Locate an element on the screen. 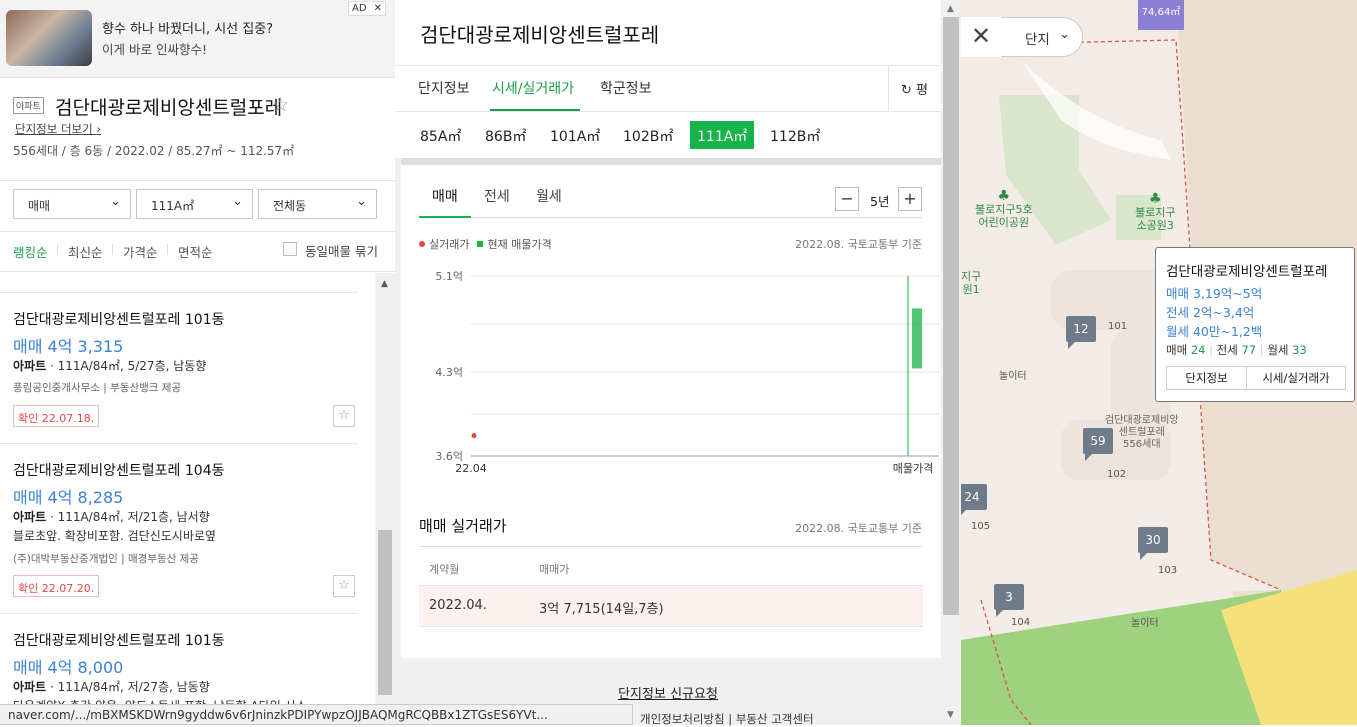  listing-name: 검단대광로제비앙센트럴포레 101동 is located at coordinates (119, 320).